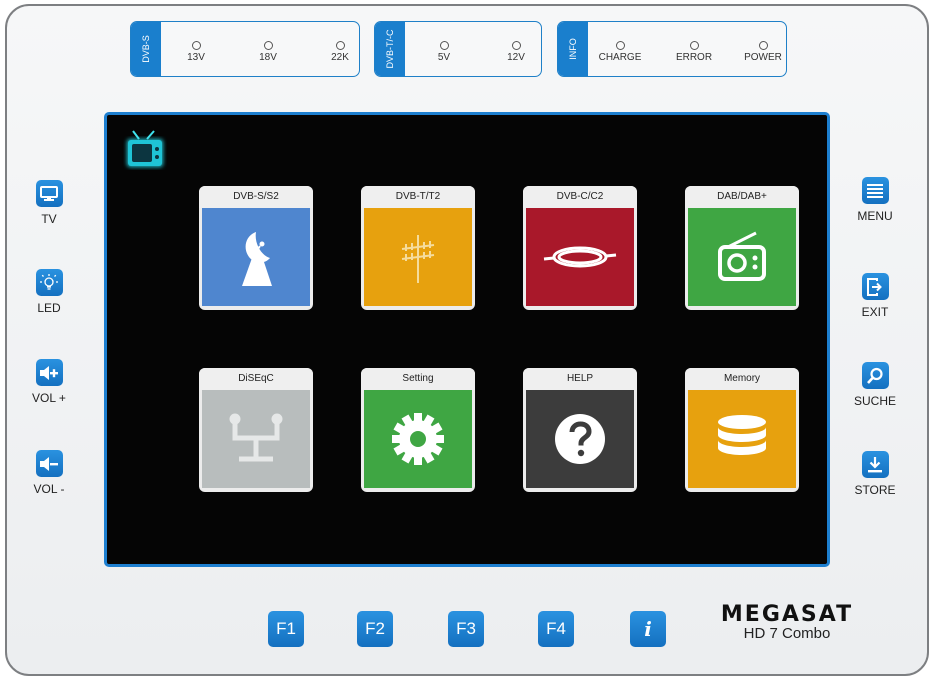 The height and width of the screenshot is (682, 933). What do you see at coordinates (390, 49) in the screenshot?
I see `led-group-tag: DVB-T/-C` at bounding box center [390, 49].